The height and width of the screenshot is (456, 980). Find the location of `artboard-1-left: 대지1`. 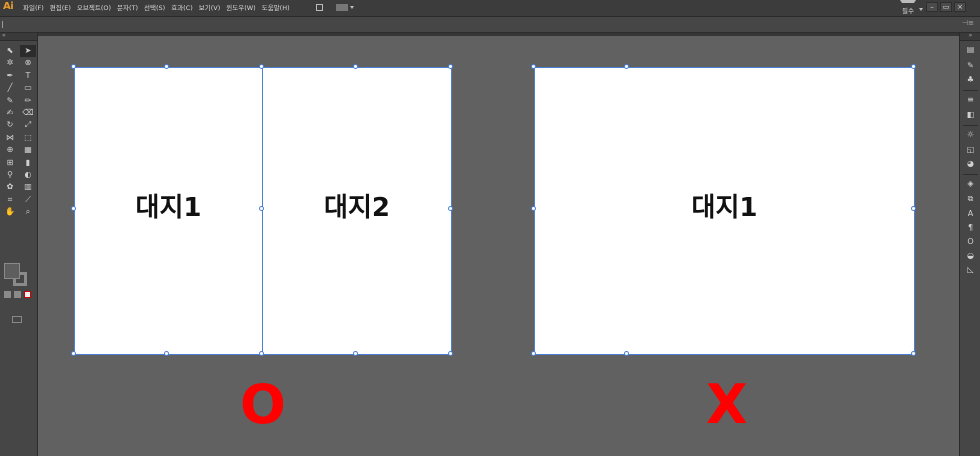

artboard-1-left: 대지1 is located at coordinates (168, 211).